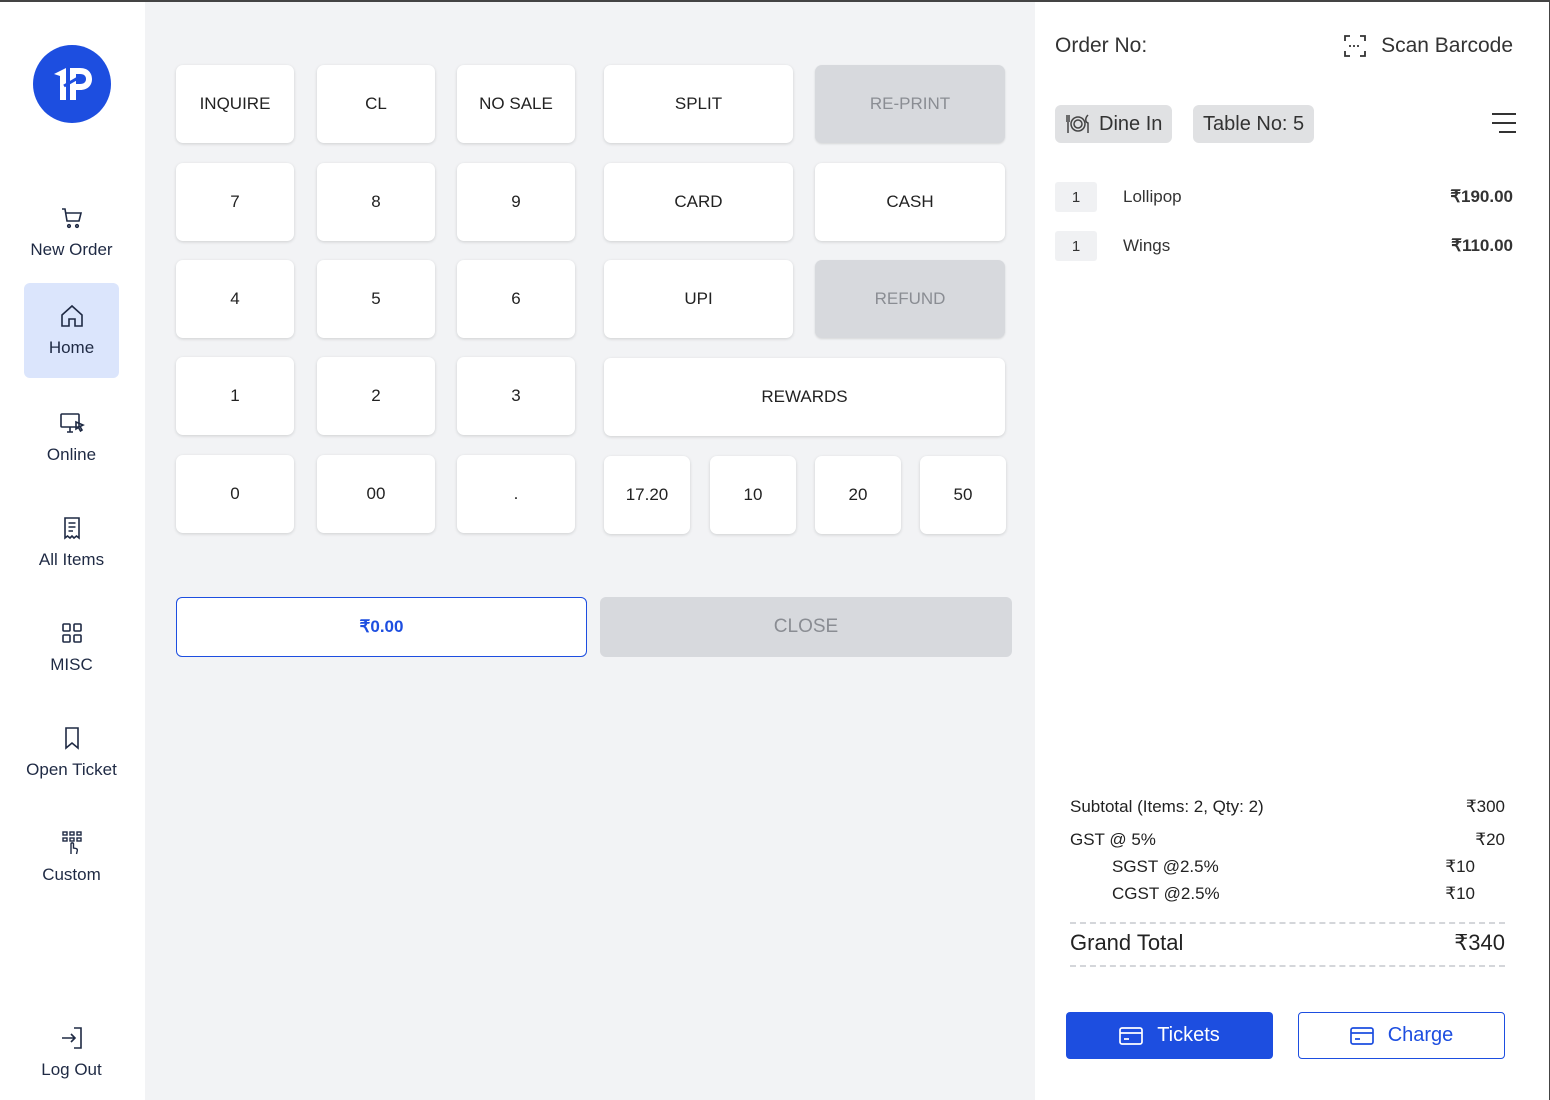 The height and width of the screenshot is (1100, 1550). Describe the element at coordinates (1482, 245) in the screenshot. I see `item-price: ₹110.00` at that location.